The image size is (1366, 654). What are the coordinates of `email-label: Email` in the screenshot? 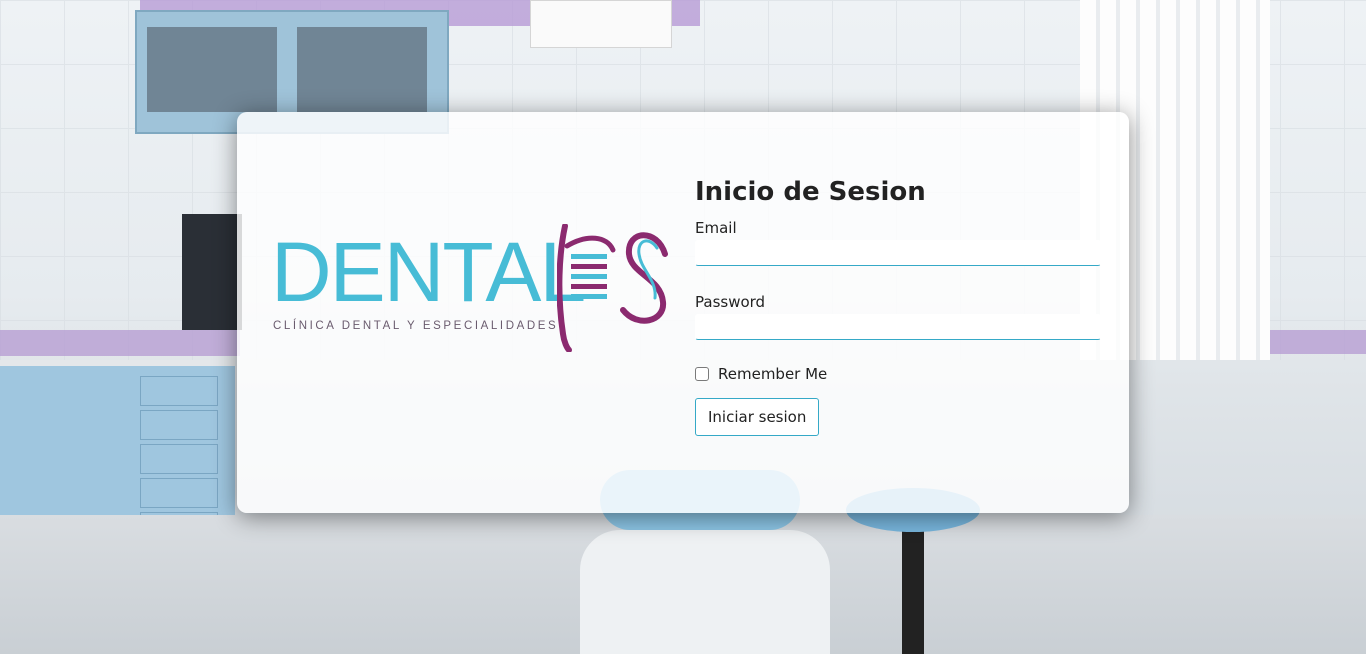 It's located at (716, 228).